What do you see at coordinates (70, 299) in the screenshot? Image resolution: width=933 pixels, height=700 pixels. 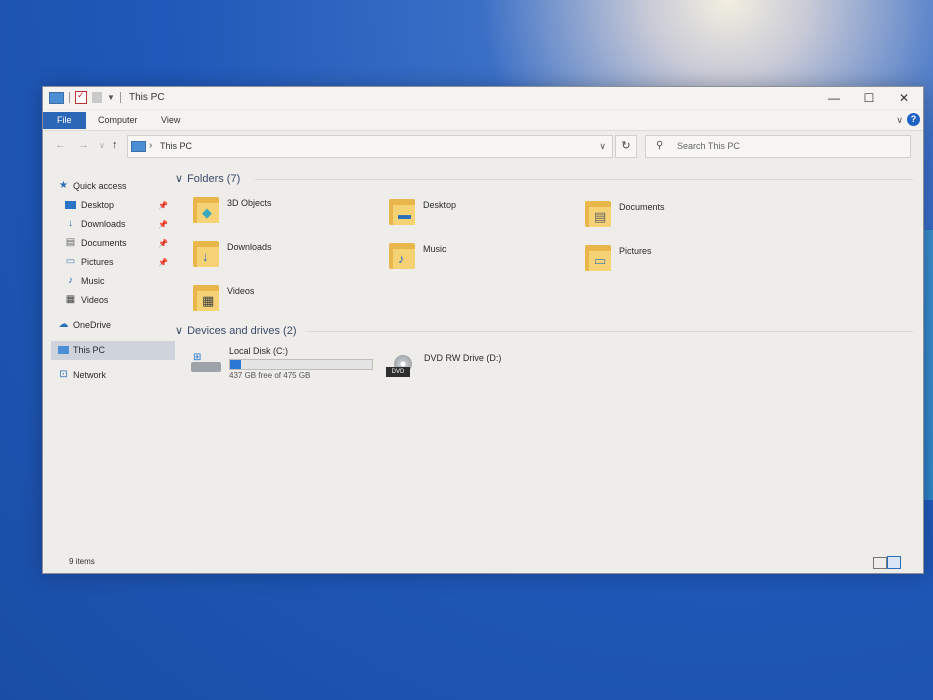 I see `videos-icon: ▦` at bounding box center [70, 299].